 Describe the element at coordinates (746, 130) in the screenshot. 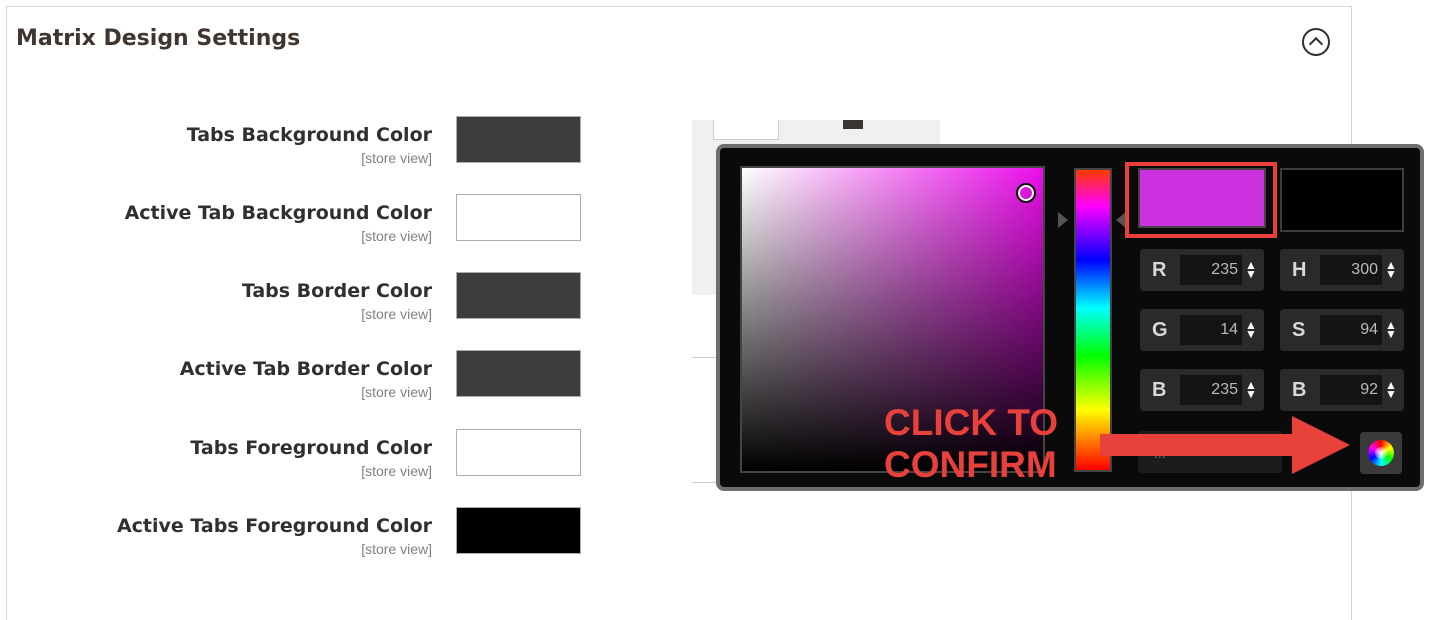

I see `background-box` at that location.